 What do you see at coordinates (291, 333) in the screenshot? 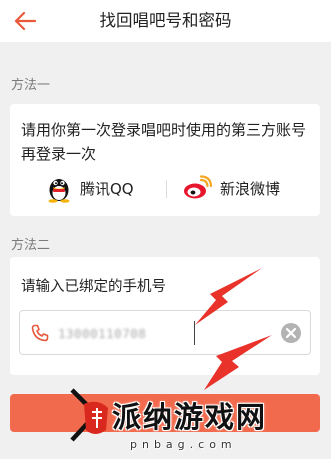
I see `clear-icon` at bounding box center [291, 333].